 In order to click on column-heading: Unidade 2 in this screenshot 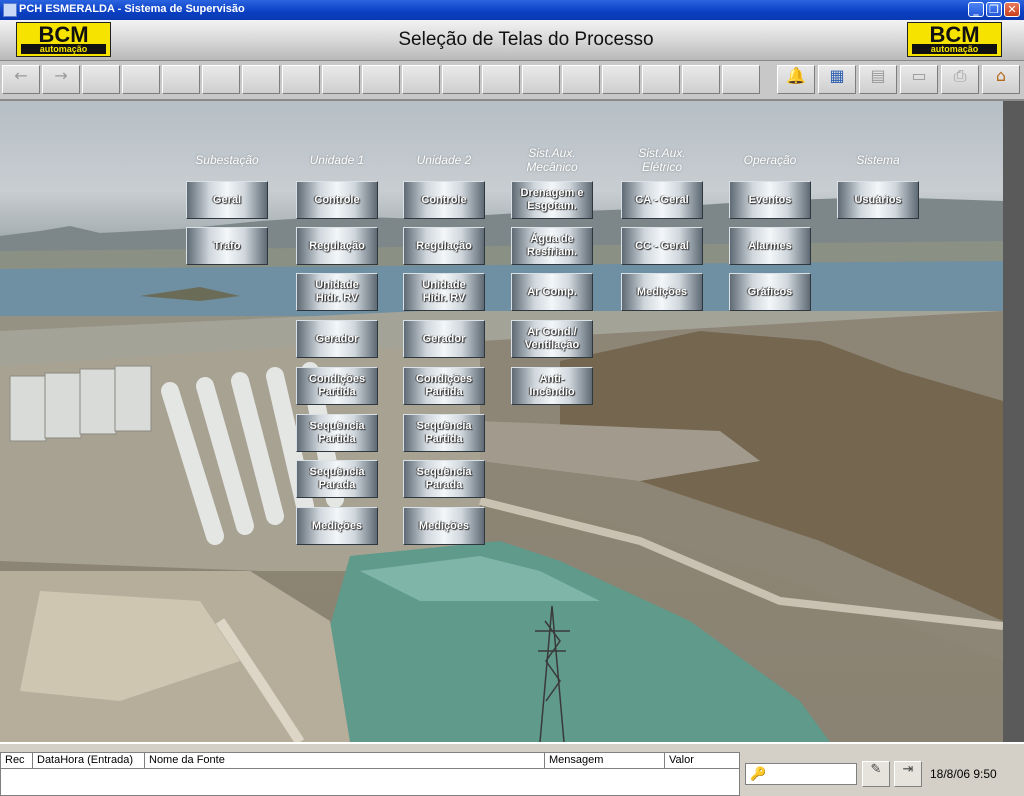, I will do `click(444, 160)`.